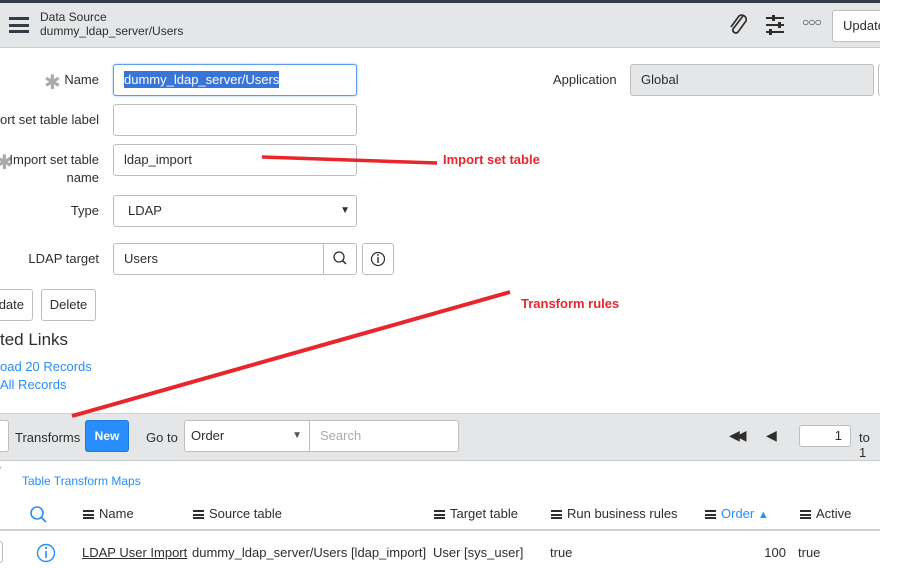 The width and height of the screenshot is (897, 568). I want to click on annotation-transform-rules: Transform rules, so click(570, 303).